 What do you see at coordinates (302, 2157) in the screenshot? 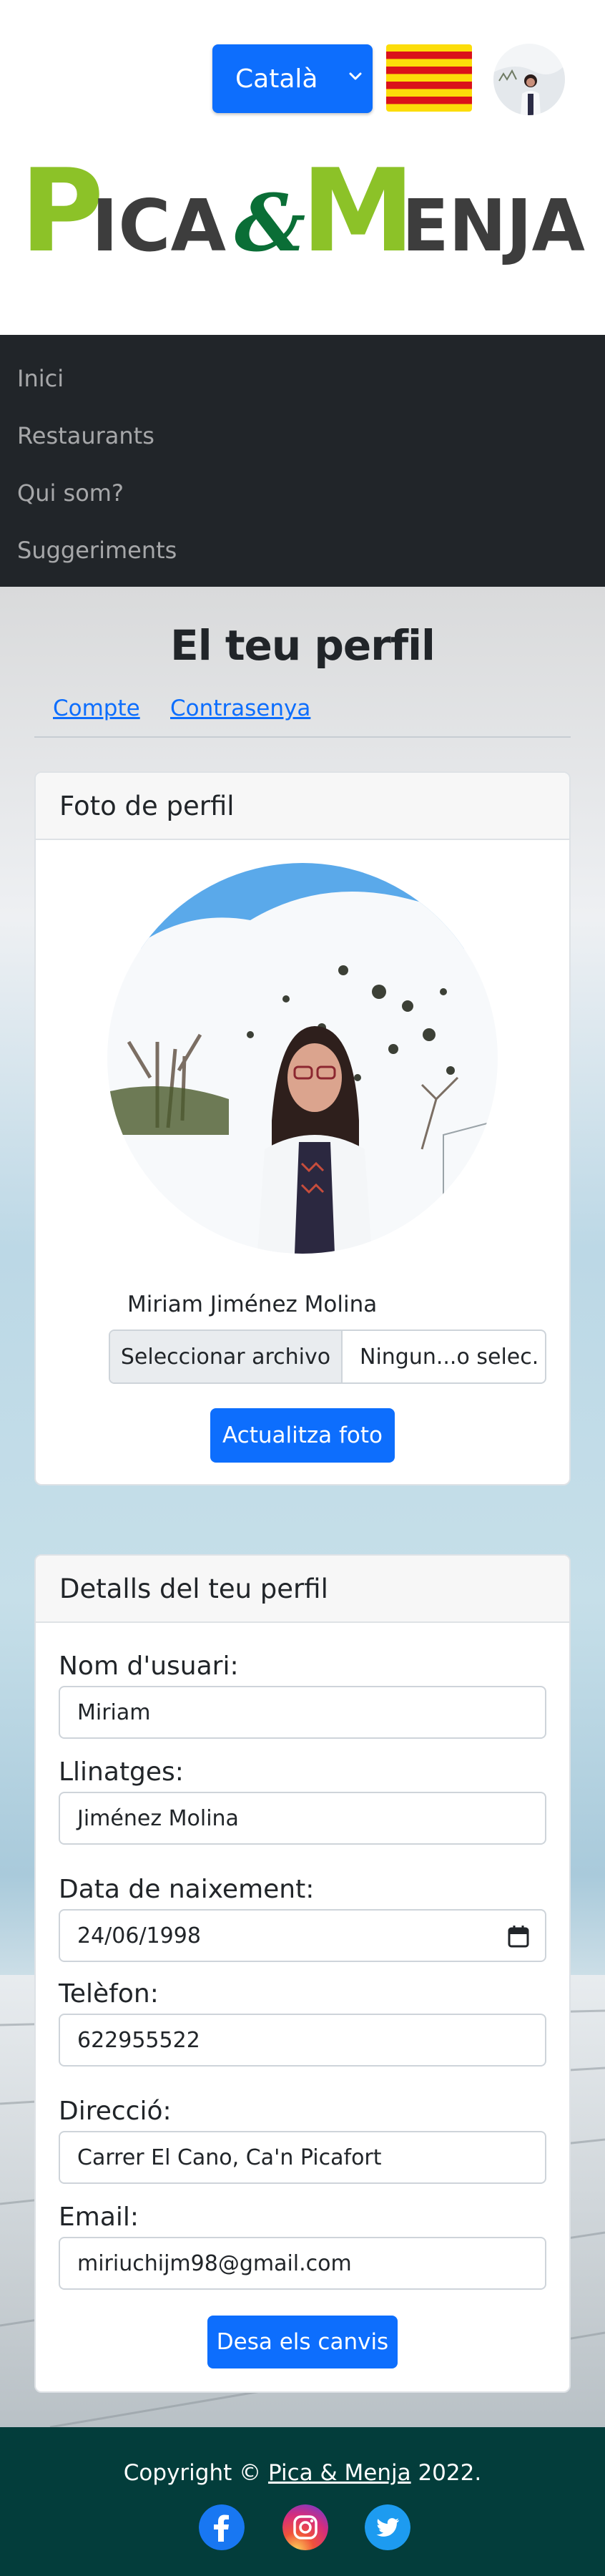
I see `address-field: Carrer El Cano, Ca'n Picafort` at bounding box center [302, 2157].